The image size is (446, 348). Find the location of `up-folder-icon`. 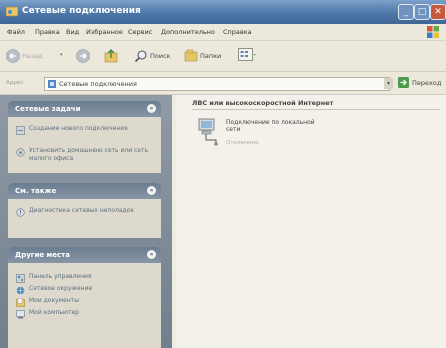

up-folder-icon is located at coordinates (111, 56).